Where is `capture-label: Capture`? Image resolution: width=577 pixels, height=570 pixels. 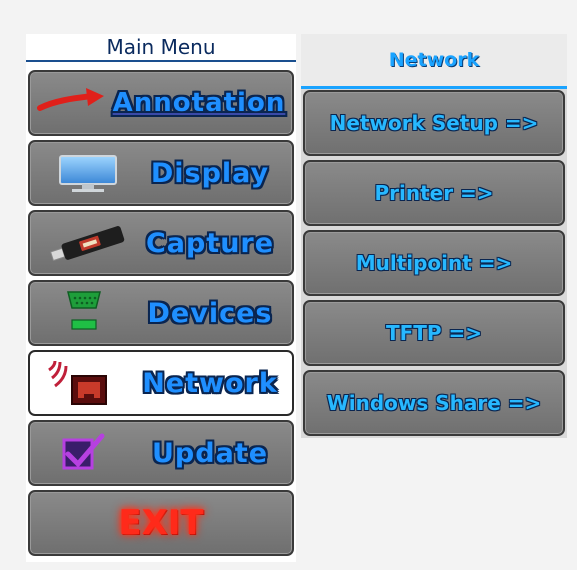
capture-label: Capture is located at coordinates (210, 243).